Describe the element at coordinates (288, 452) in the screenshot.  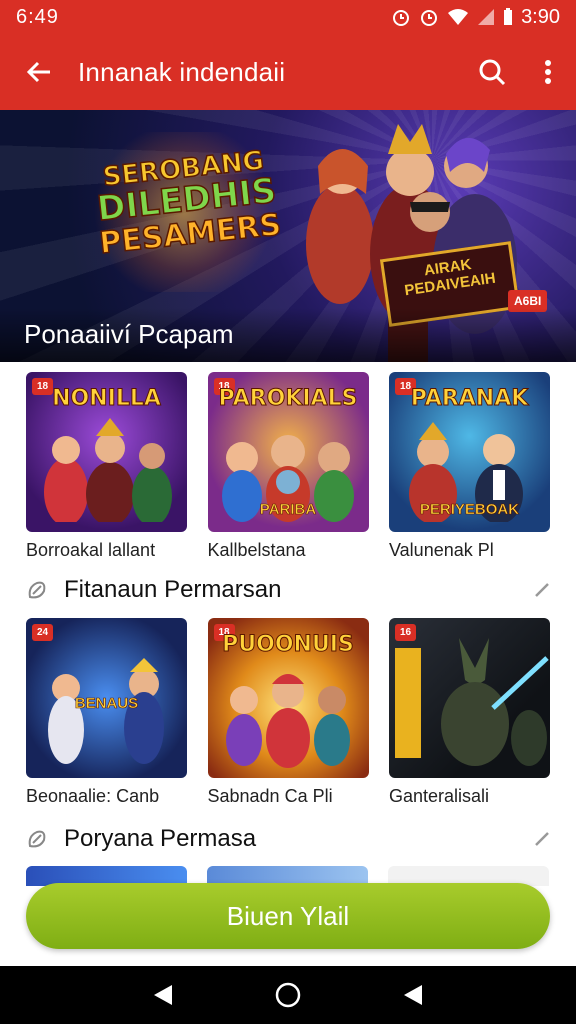
I see `game-thumbnail: 18 PAROKIALS PARIBA` at that location.